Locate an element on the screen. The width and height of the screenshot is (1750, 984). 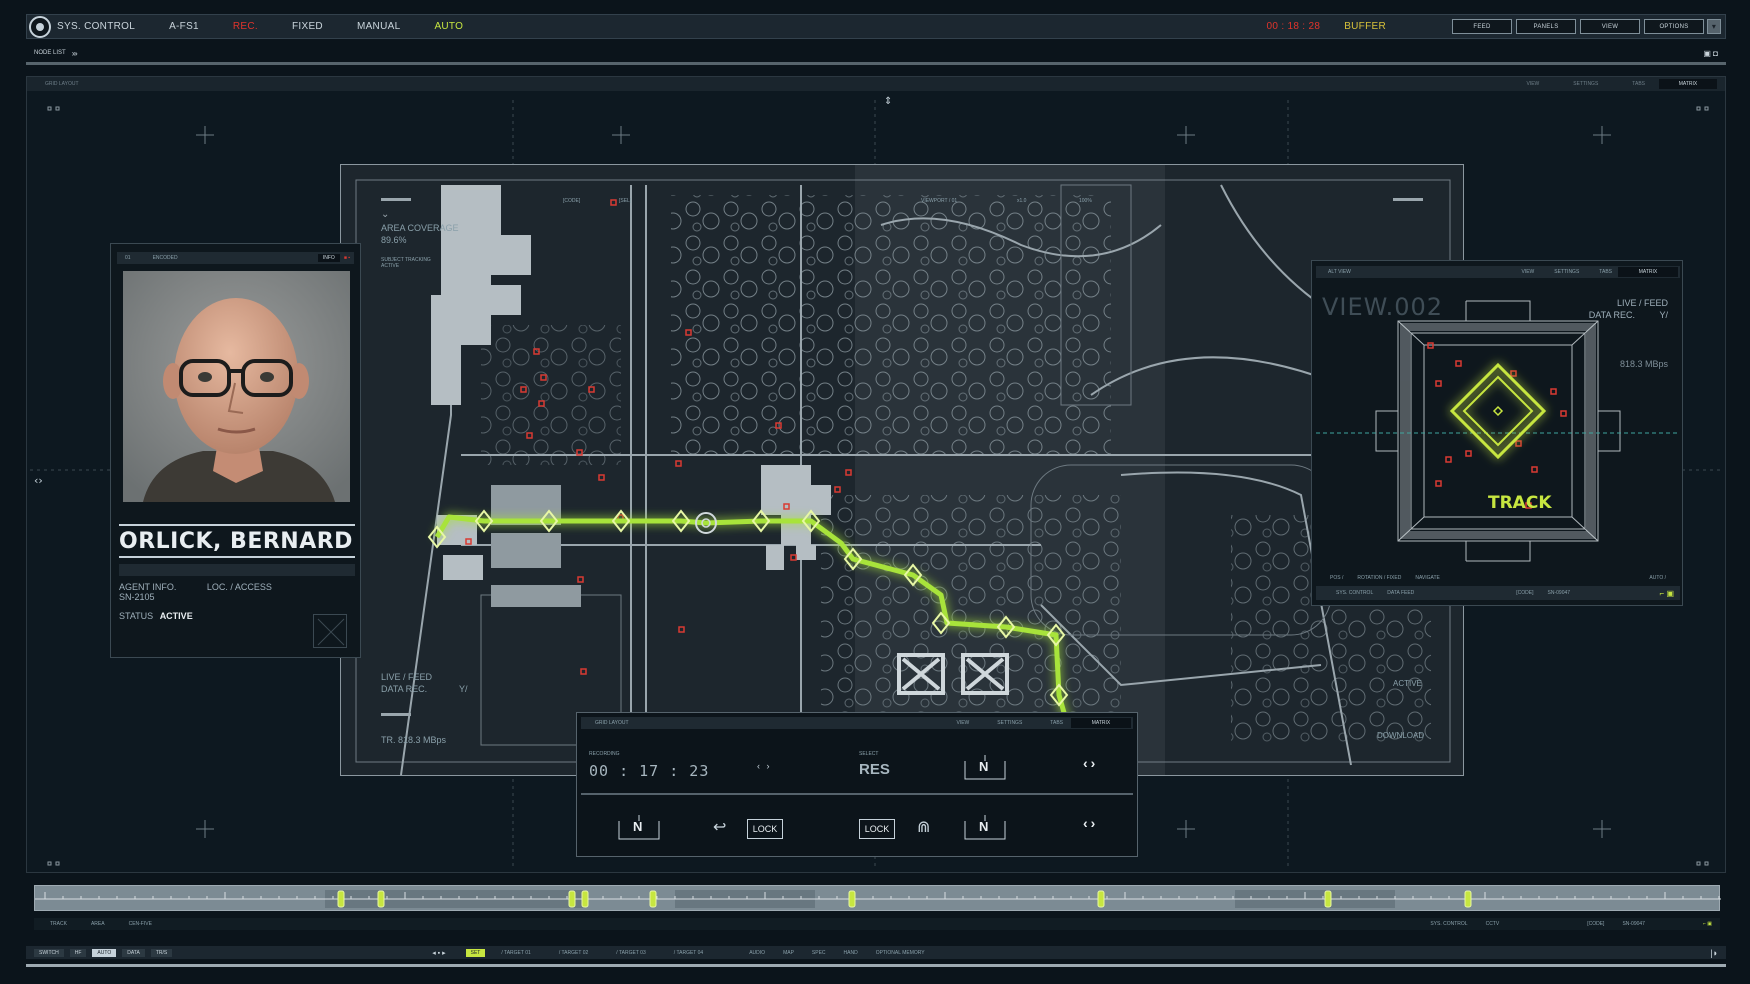
agent-name: ORLICK, BERNARD is located at coordinates (237, 539).